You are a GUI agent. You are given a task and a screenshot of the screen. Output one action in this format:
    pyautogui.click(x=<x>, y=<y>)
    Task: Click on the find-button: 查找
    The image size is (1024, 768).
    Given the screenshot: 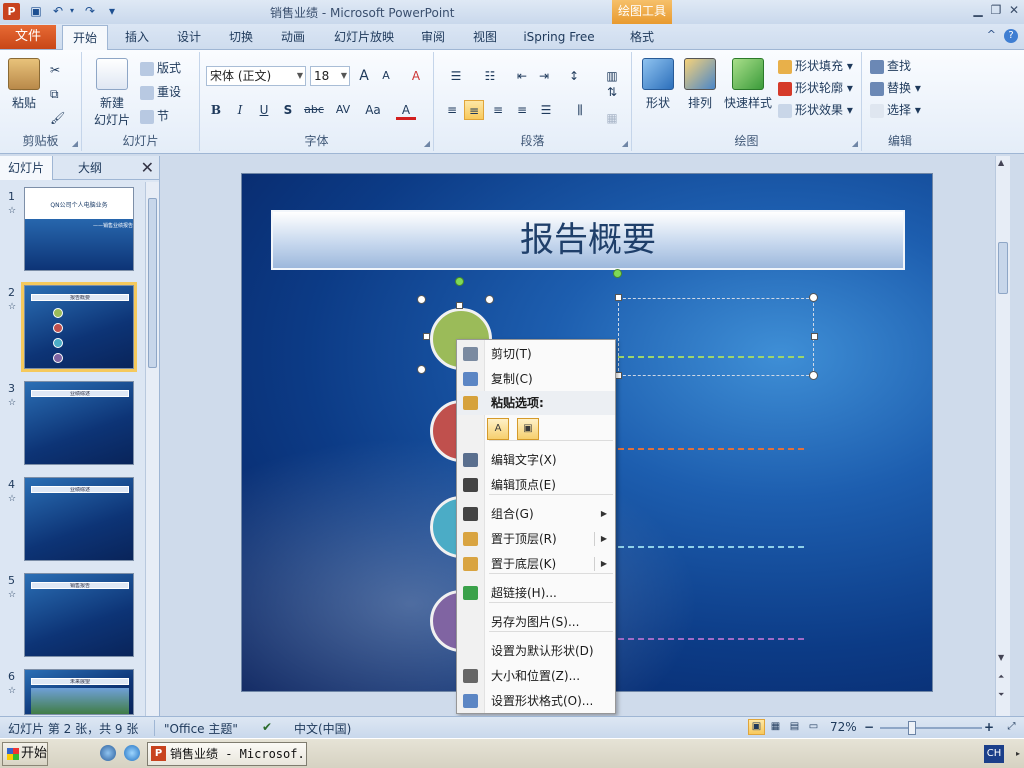 What is the action you would take?
    pyautogui.click(x=890, y=66)
    